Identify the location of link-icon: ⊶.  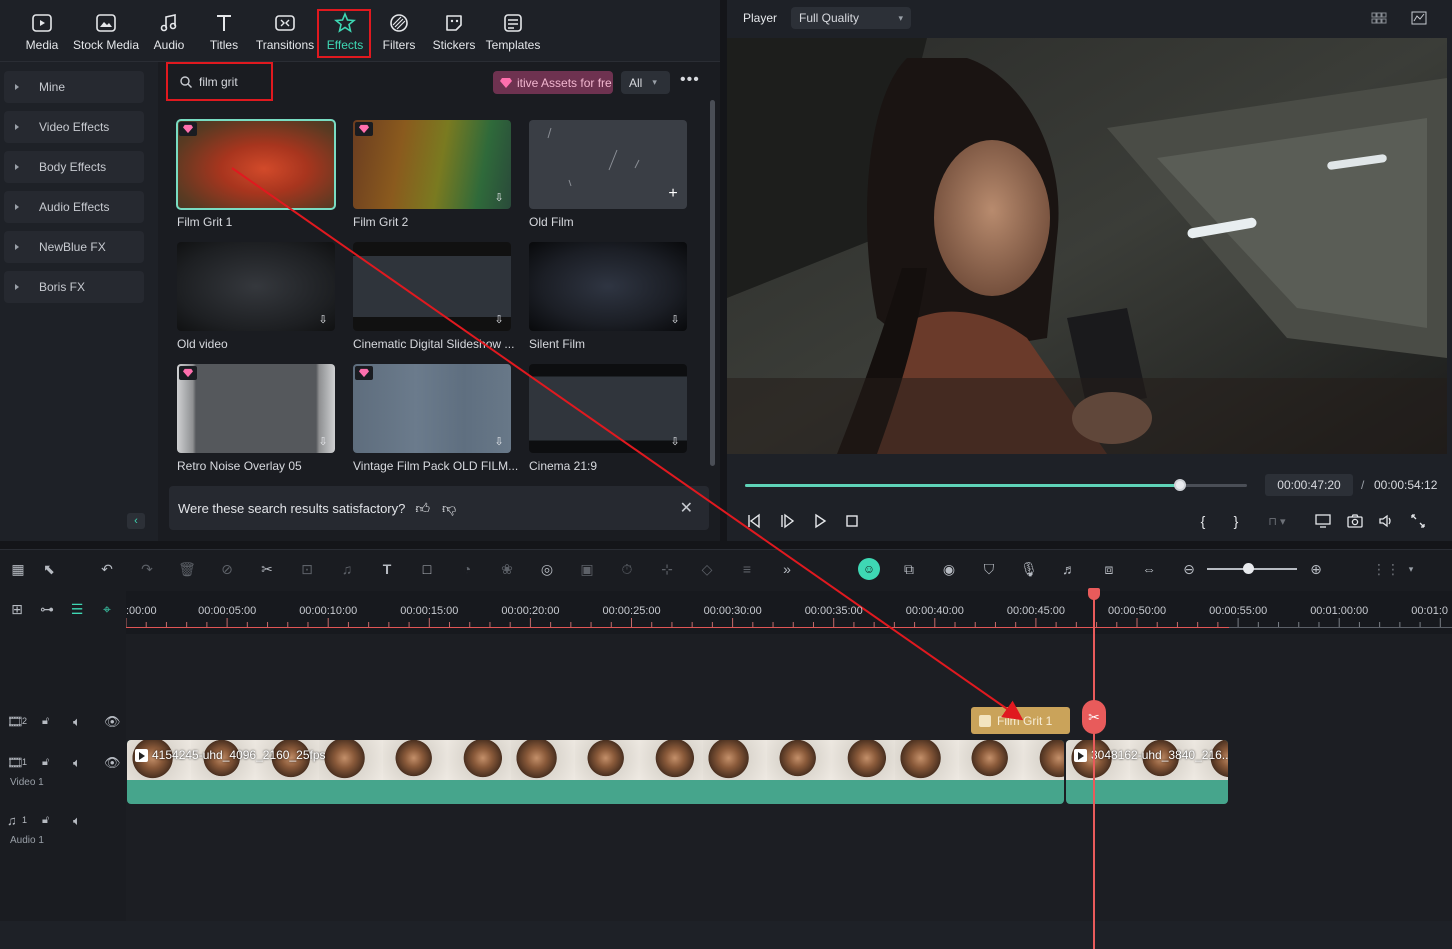
(47, 609).